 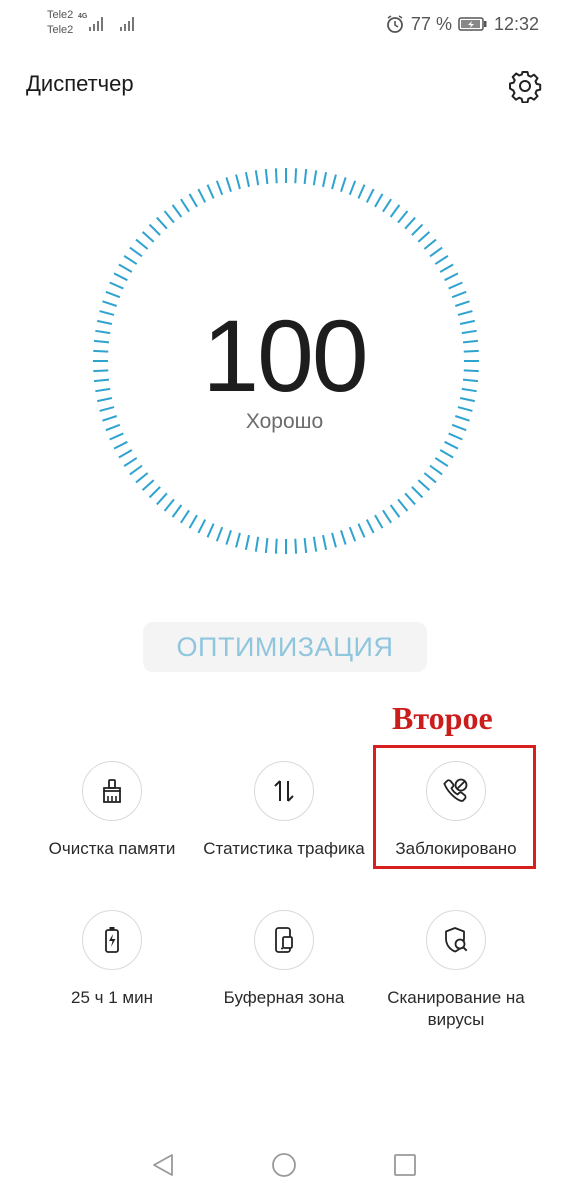 What do you see at coordinates (473, 24) in the screenshot?
I see `battery-charging-icon` at bounding box center [473, 24].